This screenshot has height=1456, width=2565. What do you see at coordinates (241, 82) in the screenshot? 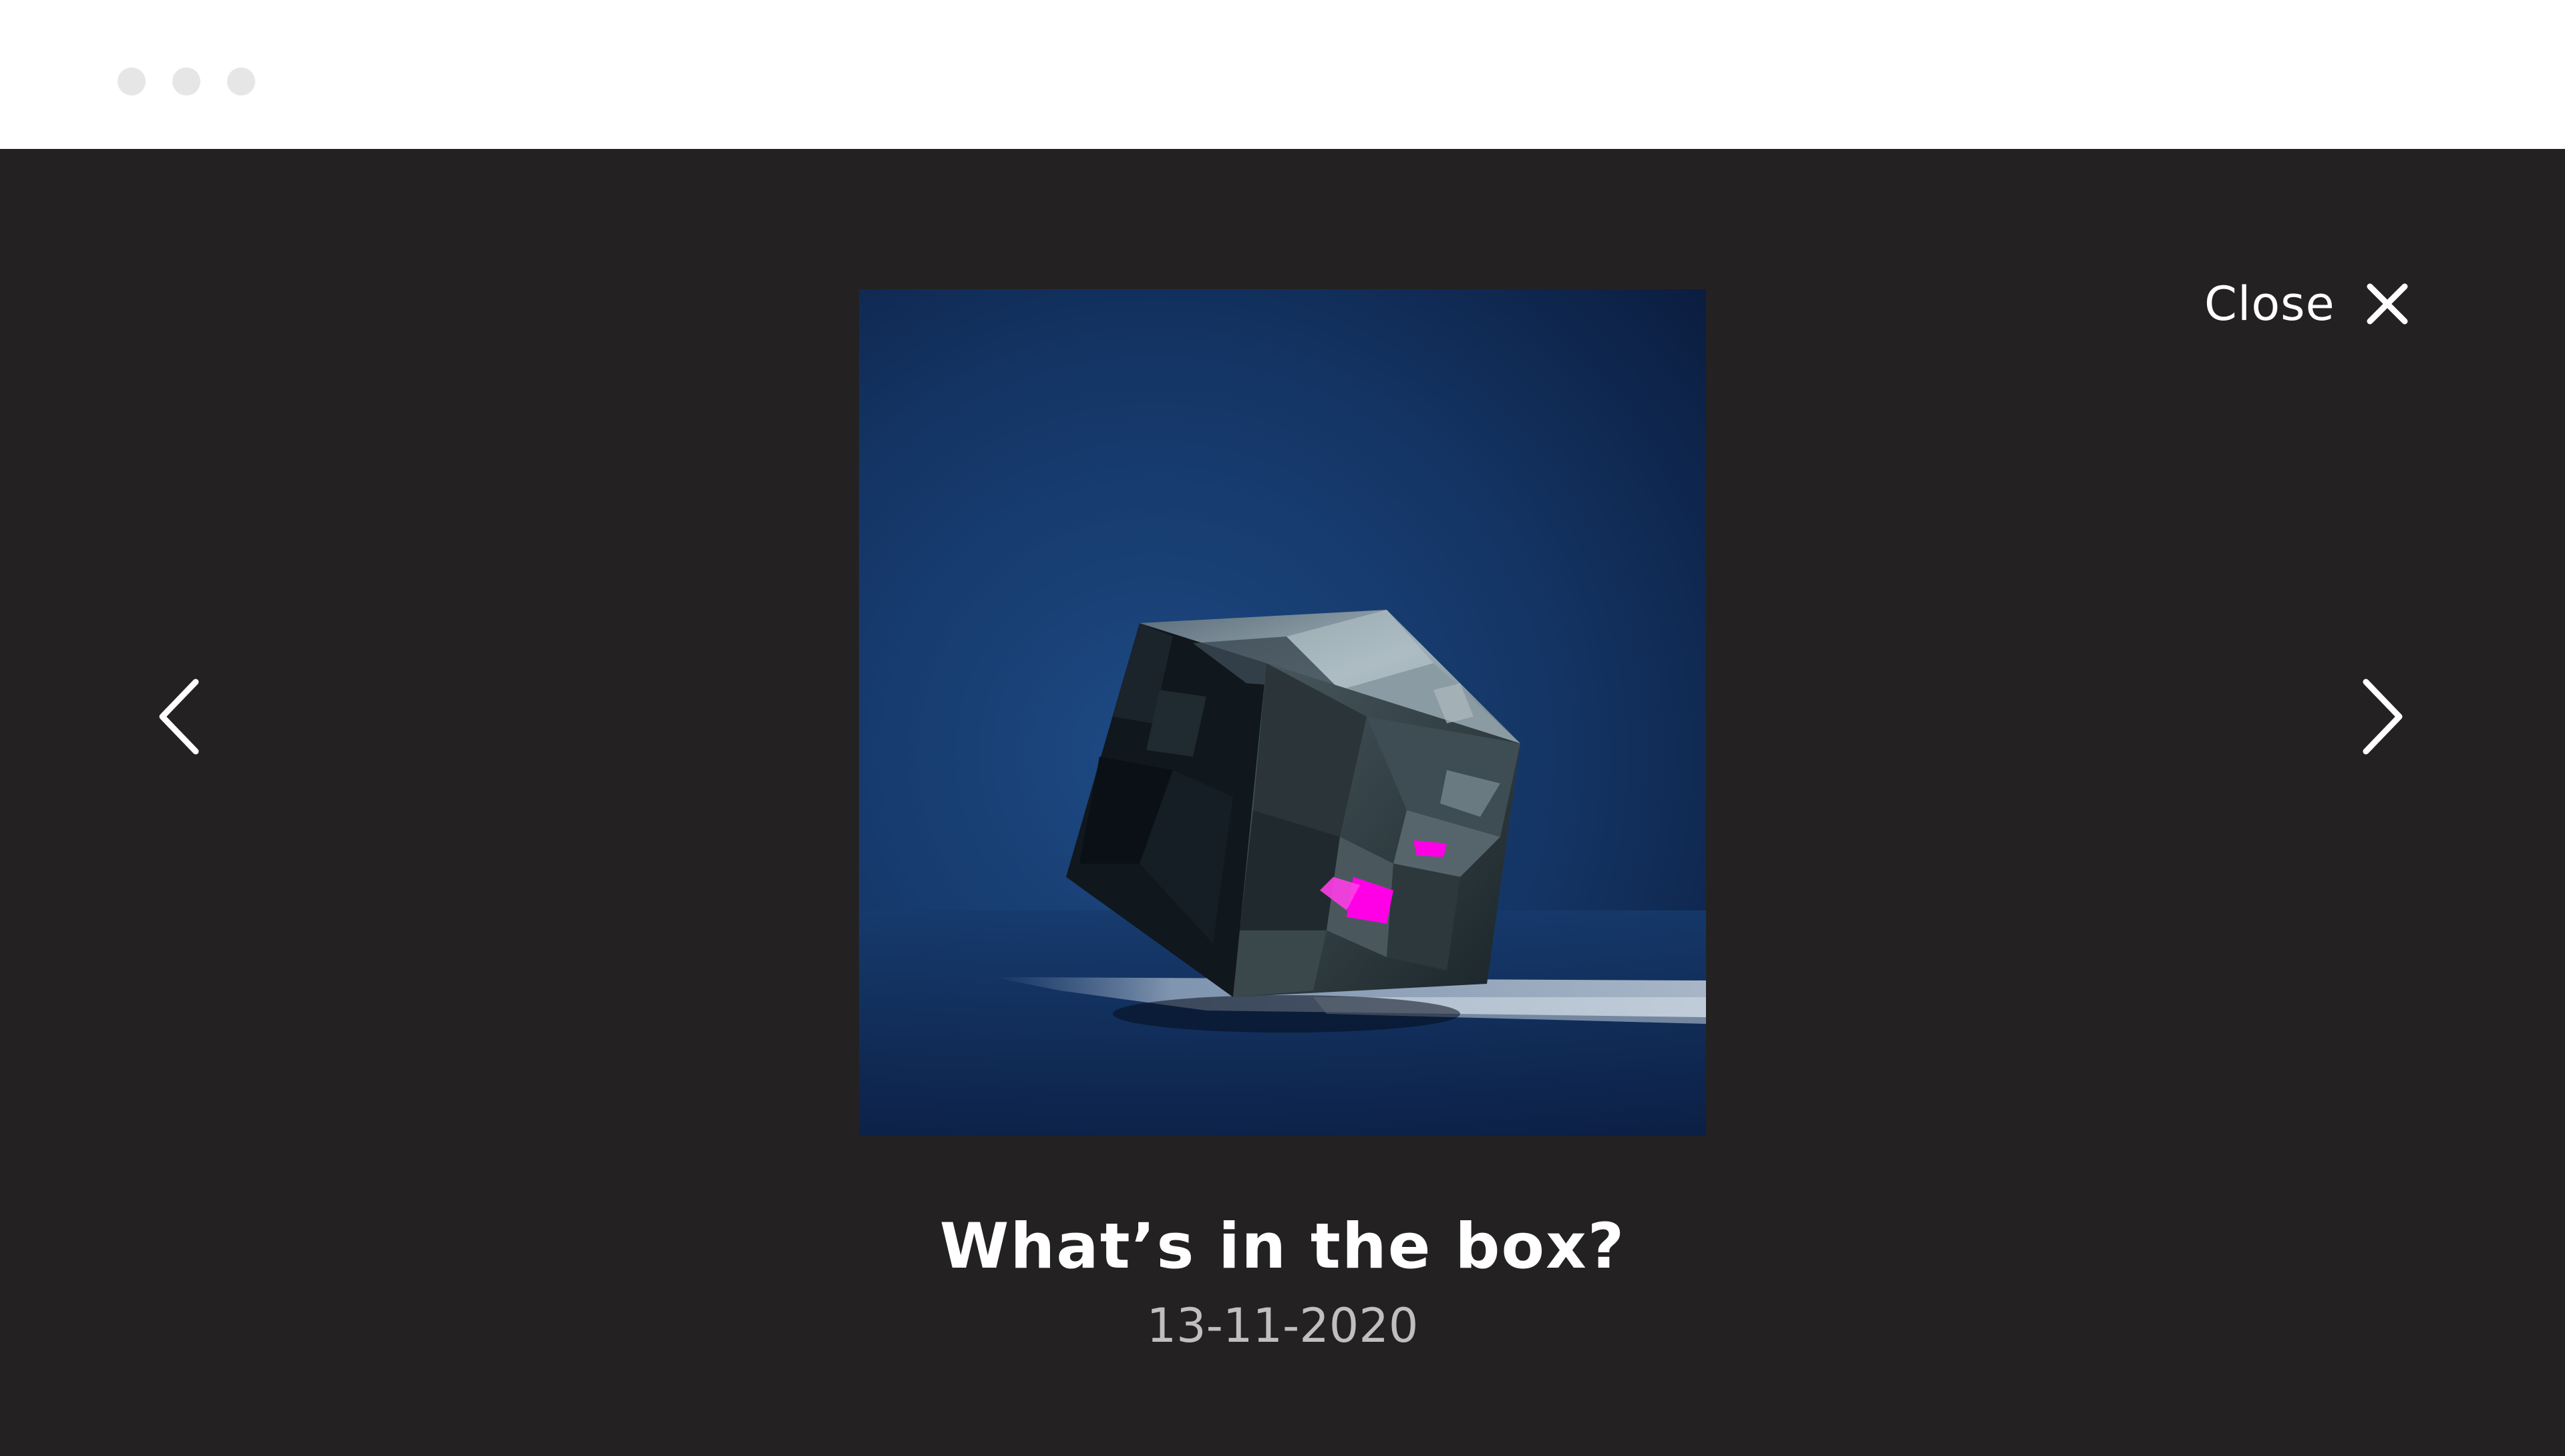
I see `window-maximize-dot` at bounding box center [241, 82].